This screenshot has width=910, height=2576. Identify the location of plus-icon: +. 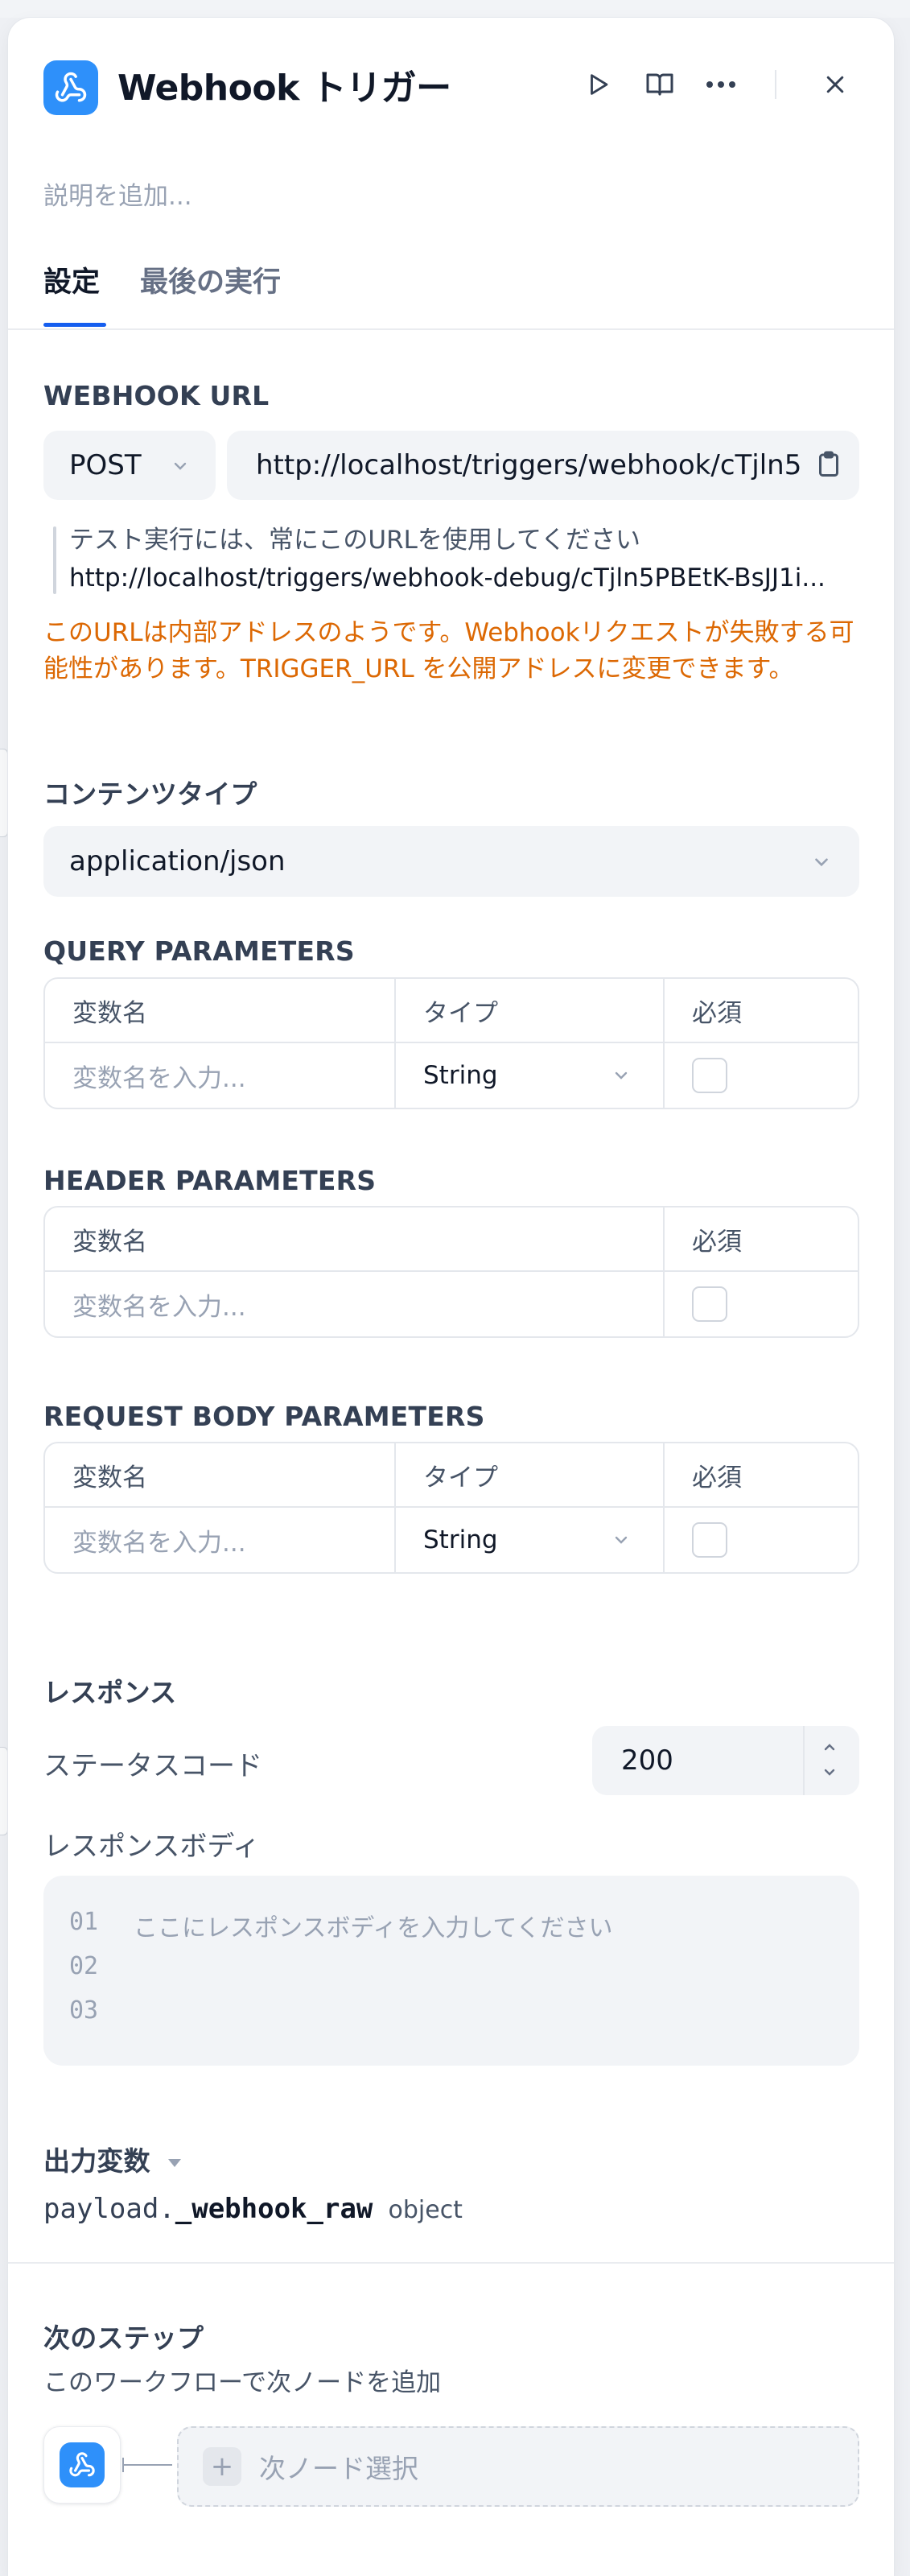
(222, 2466).